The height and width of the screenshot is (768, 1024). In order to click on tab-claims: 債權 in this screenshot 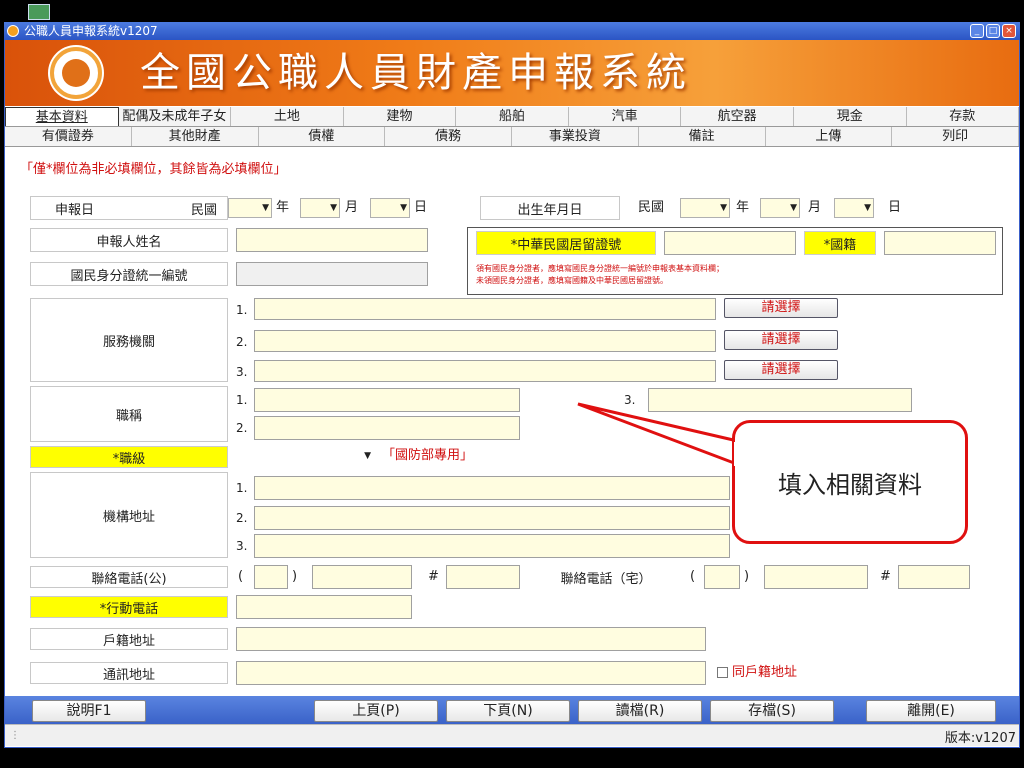, I will do `click(322, 136)`.